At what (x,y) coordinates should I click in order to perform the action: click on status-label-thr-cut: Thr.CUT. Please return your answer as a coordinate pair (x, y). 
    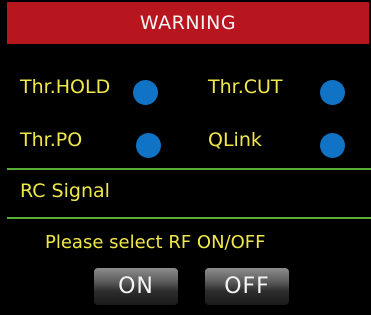
    Looking at the image, I should click on (245, 87).